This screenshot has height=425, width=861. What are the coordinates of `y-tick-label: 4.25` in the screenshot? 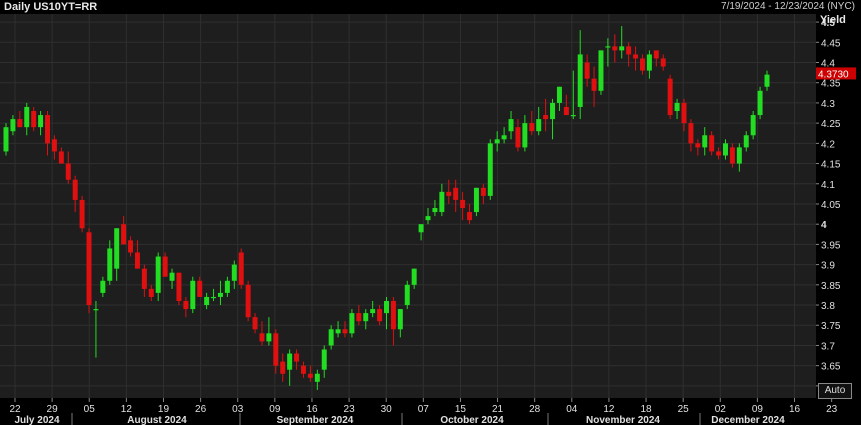 It's located at (831, 124).